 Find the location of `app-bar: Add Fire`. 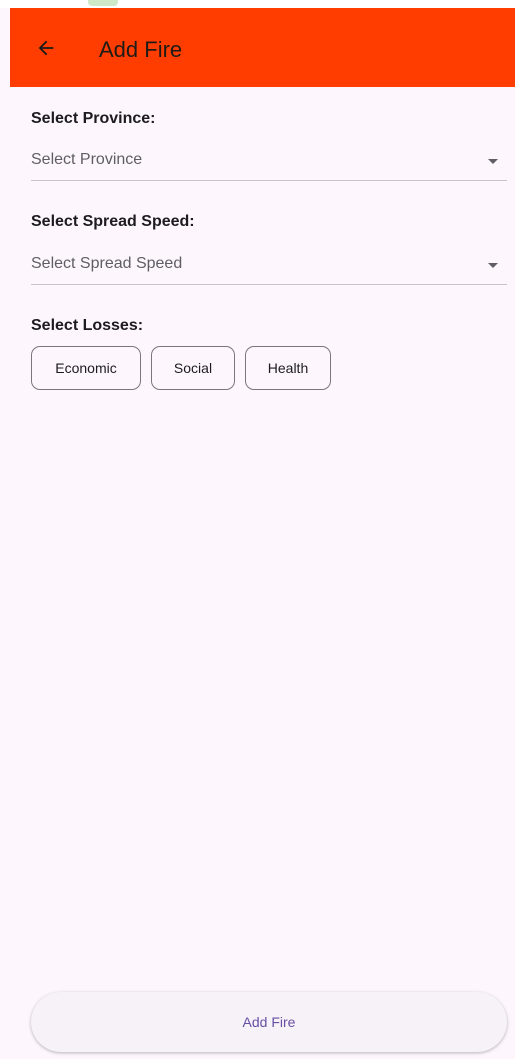

app-bar: Add Fire is located at coordinates (262, 47).